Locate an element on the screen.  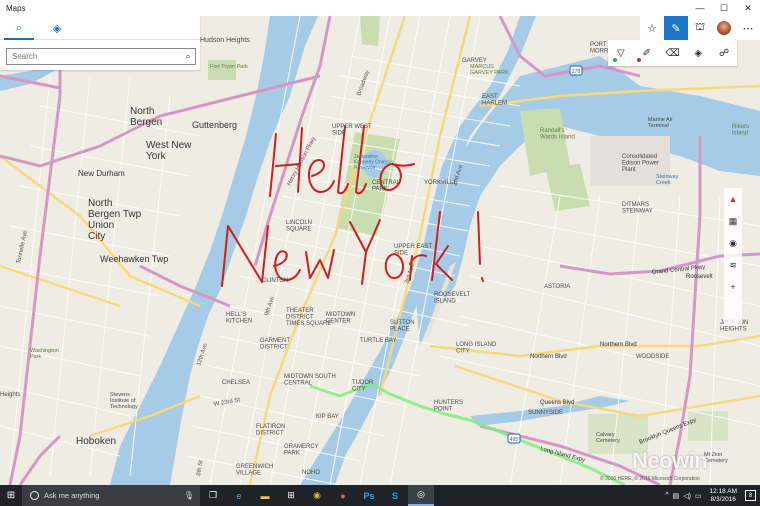
ballpoint-pen-icon: ▽ is located at coordinates (621, 53).